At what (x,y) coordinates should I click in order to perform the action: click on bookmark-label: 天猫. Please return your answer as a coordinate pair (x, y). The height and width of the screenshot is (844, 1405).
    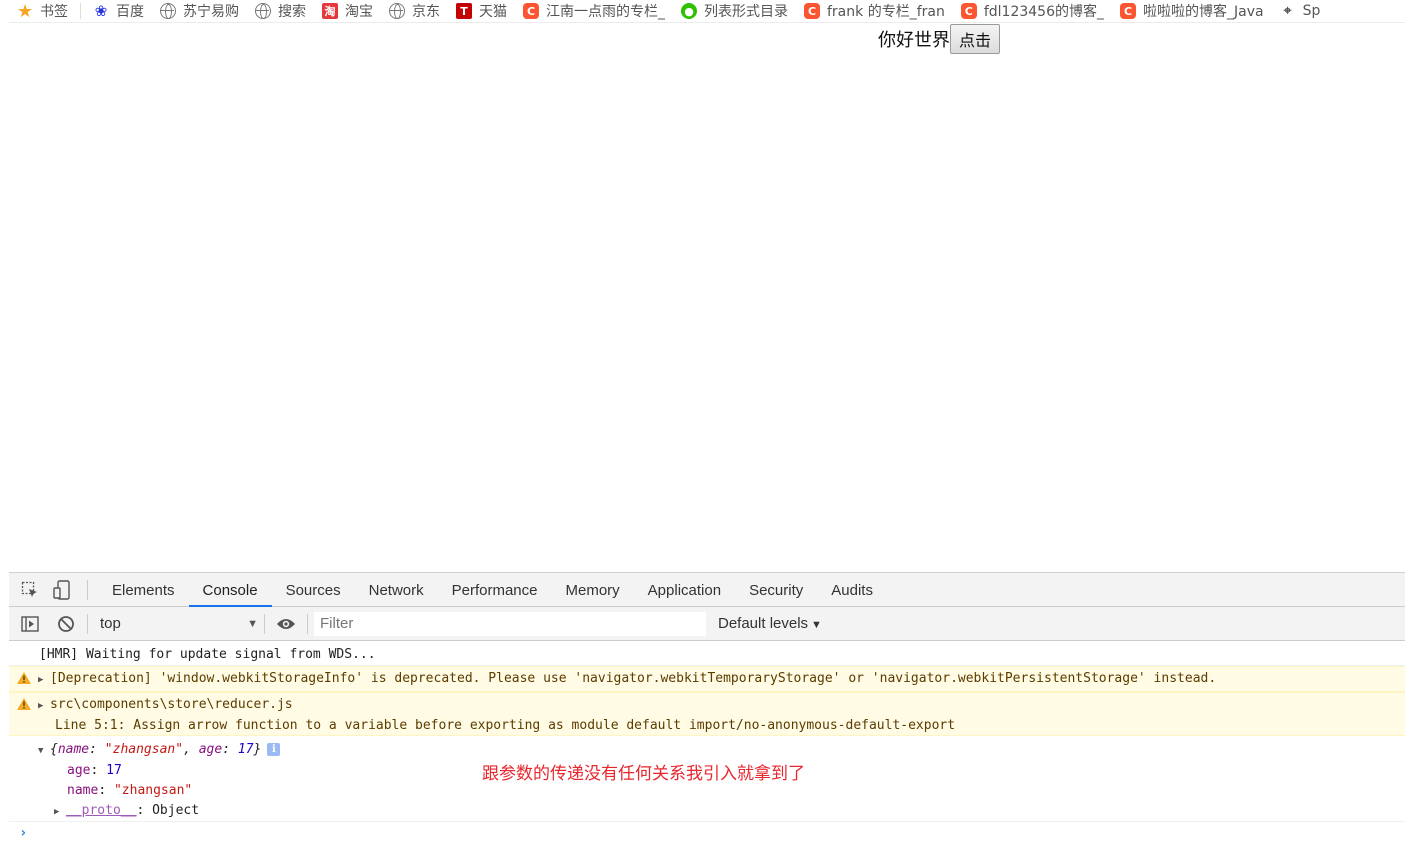
    Looking at the image, I should click on (493, 12).